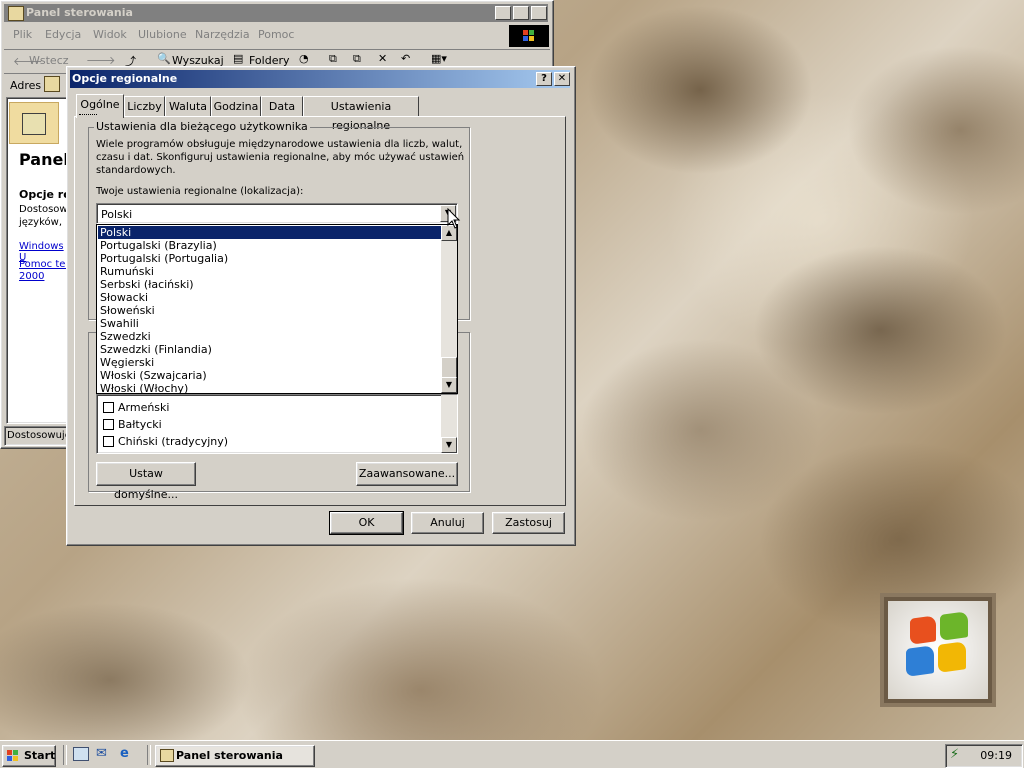 Image resolution: width=1024 pixels, height=768 pixels. What do you see at coordinates (405, 58) in the screenshot?
I see `undo-icon: ↶` at bounding box center [405, 58].